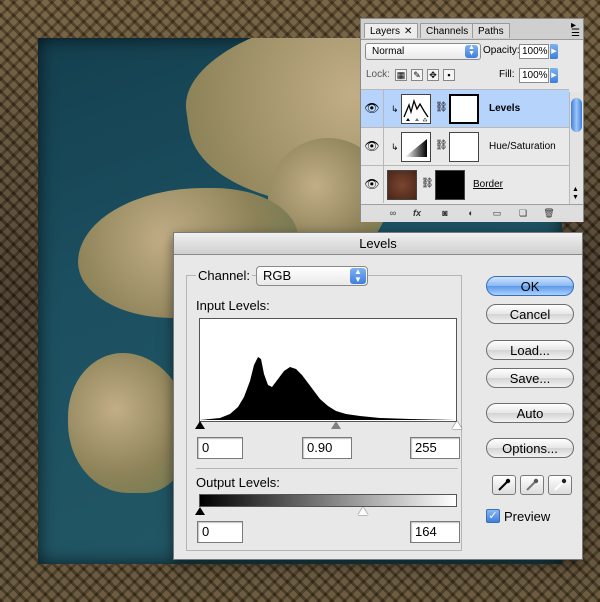 The image size is (600, 602). What do you see at coordinates (423, 51) in the screenshot?
I see `blend-mode-select: Normal ▲ ▼` at bounding box center [423, 51].